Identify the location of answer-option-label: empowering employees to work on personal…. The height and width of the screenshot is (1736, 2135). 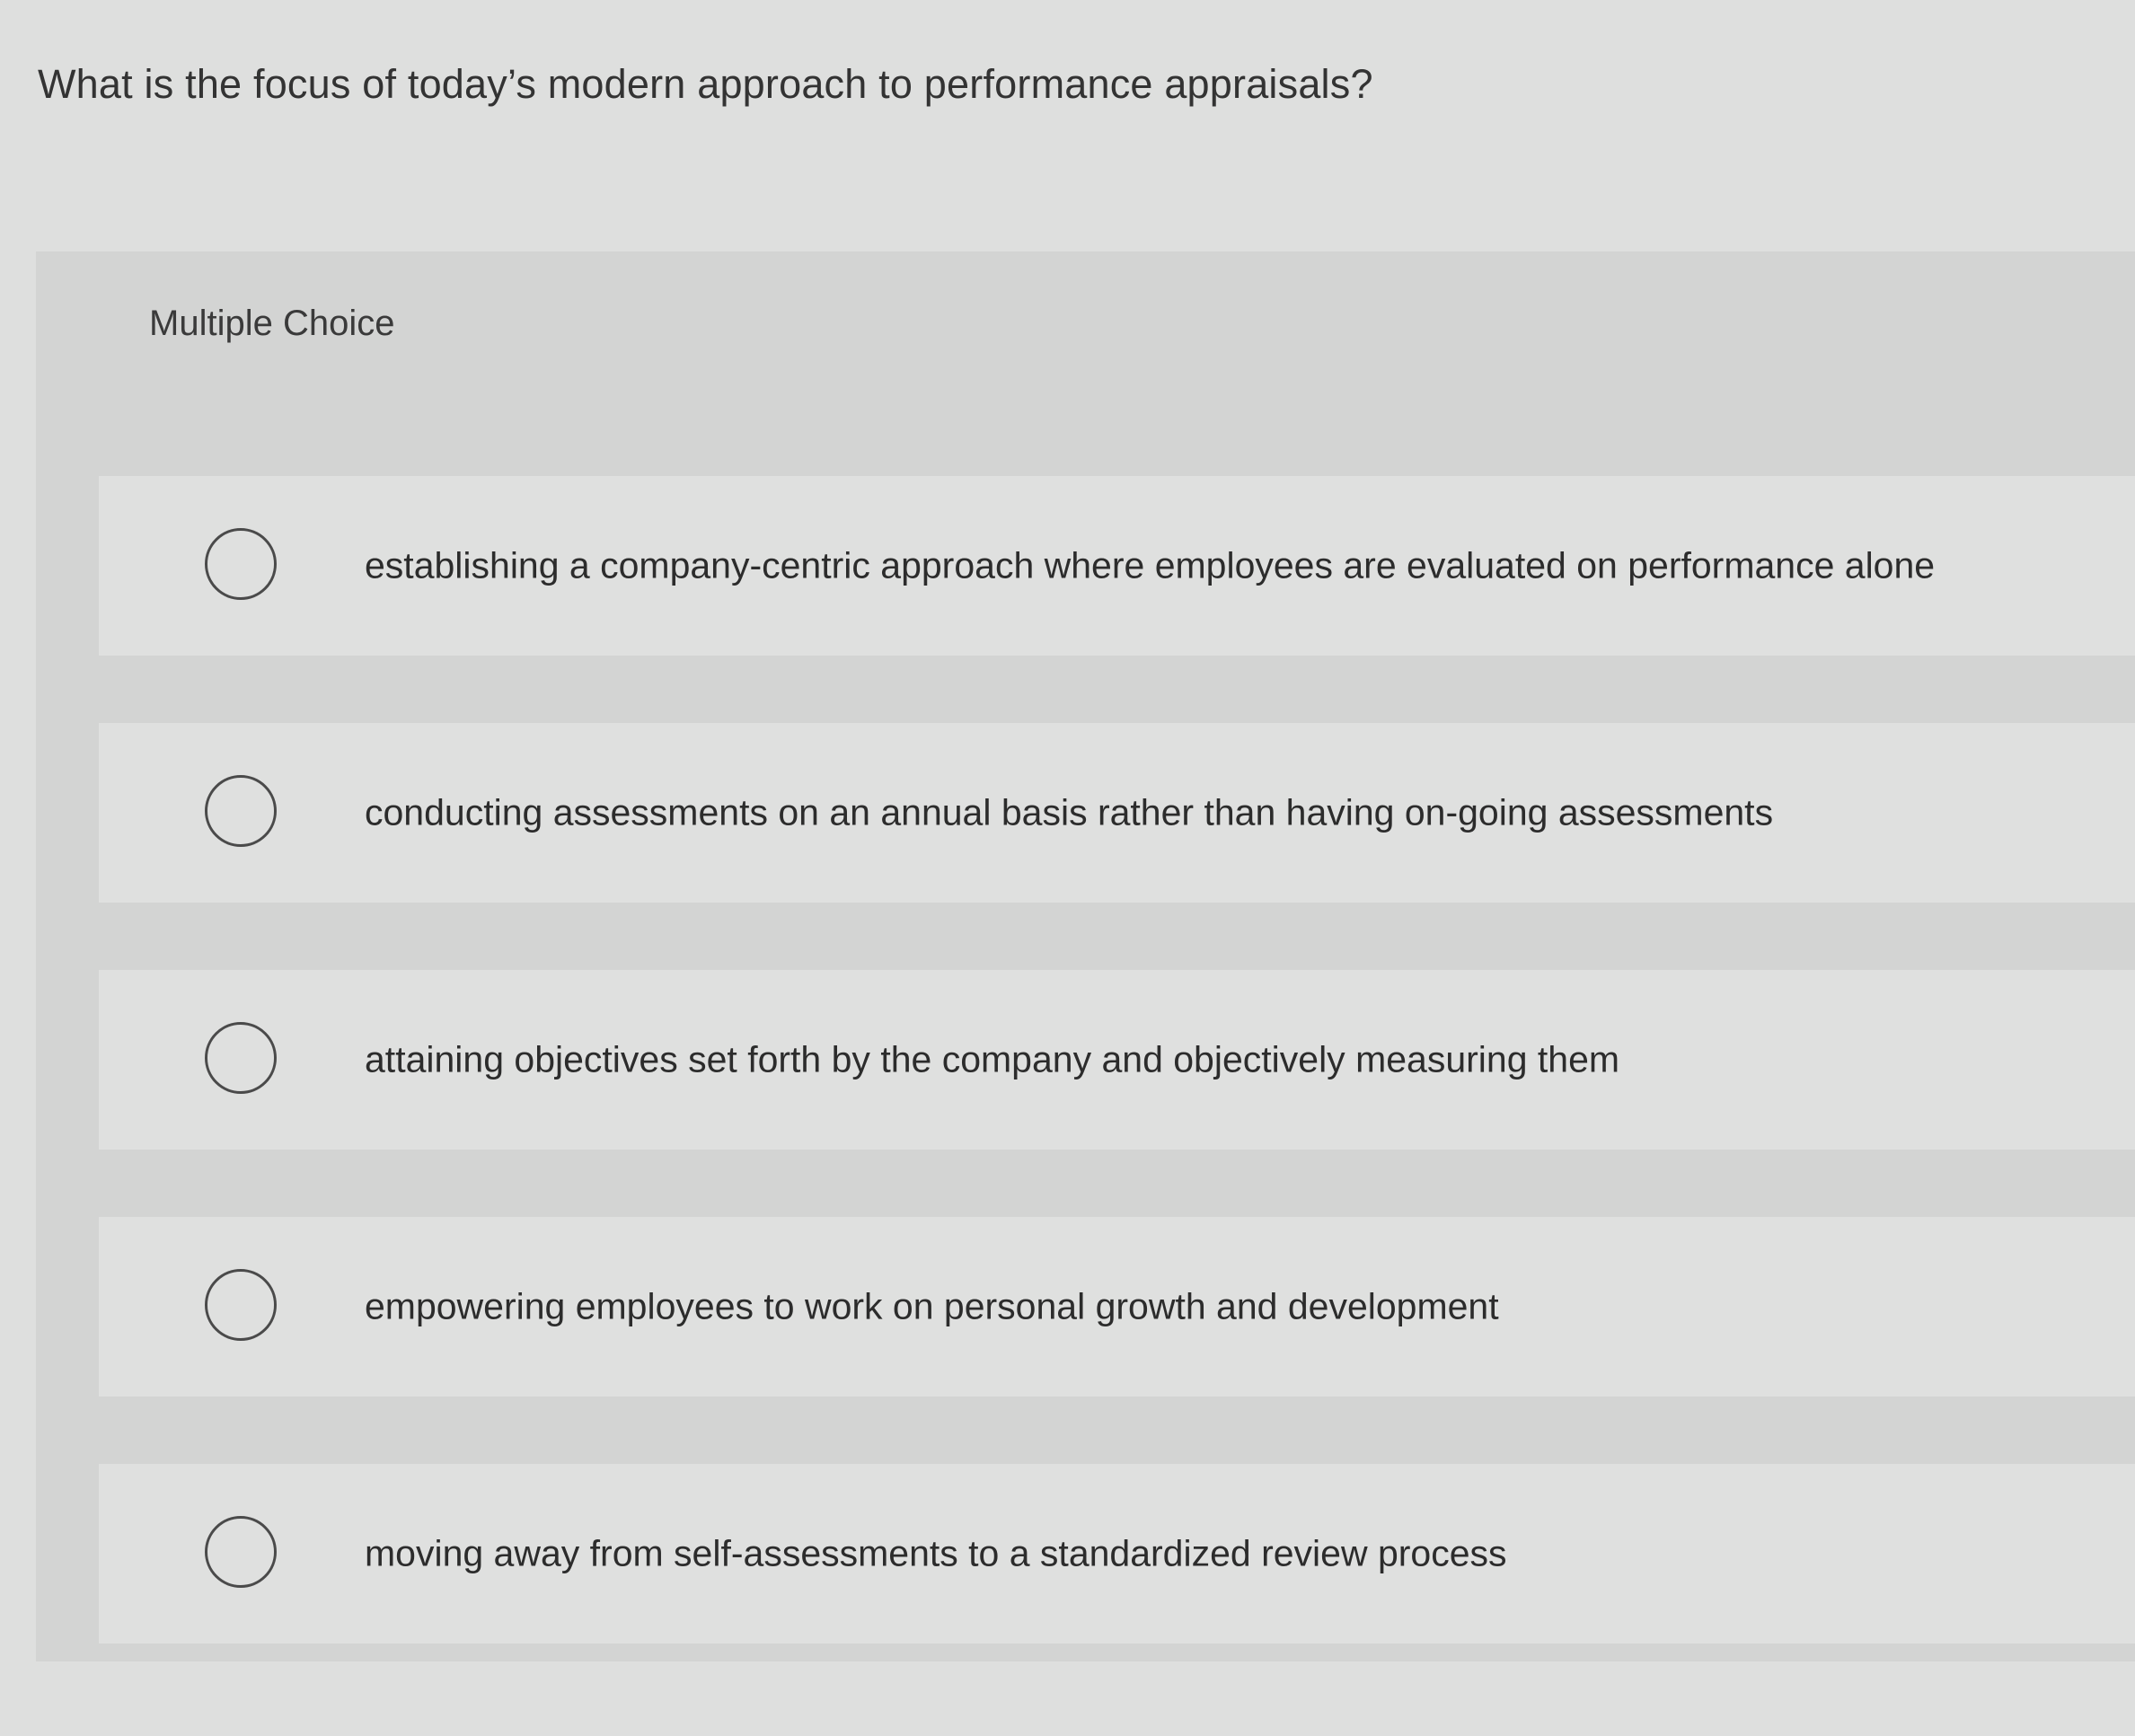
(932, 1306).